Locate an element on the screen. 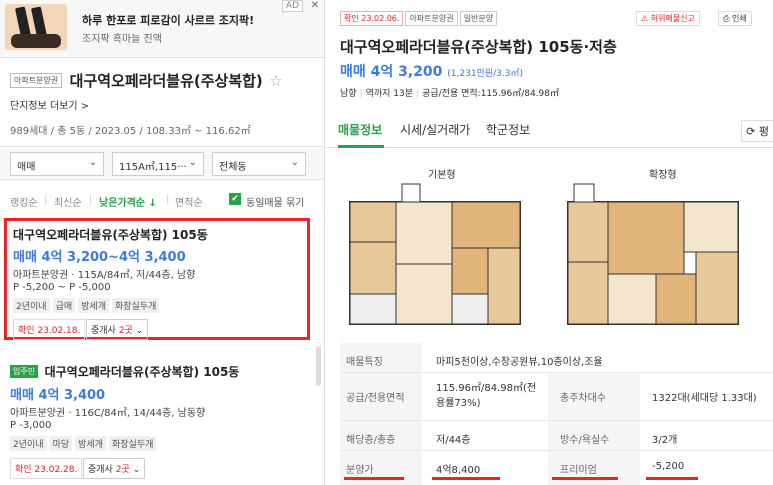 This screenshot has width=773, height=485. sort-bar: 랭킹순 | 최신순 | 낮은가격순 ↓ | 면적순 ✔ 동일매물 묶기 is located at coordinates (162, 200).